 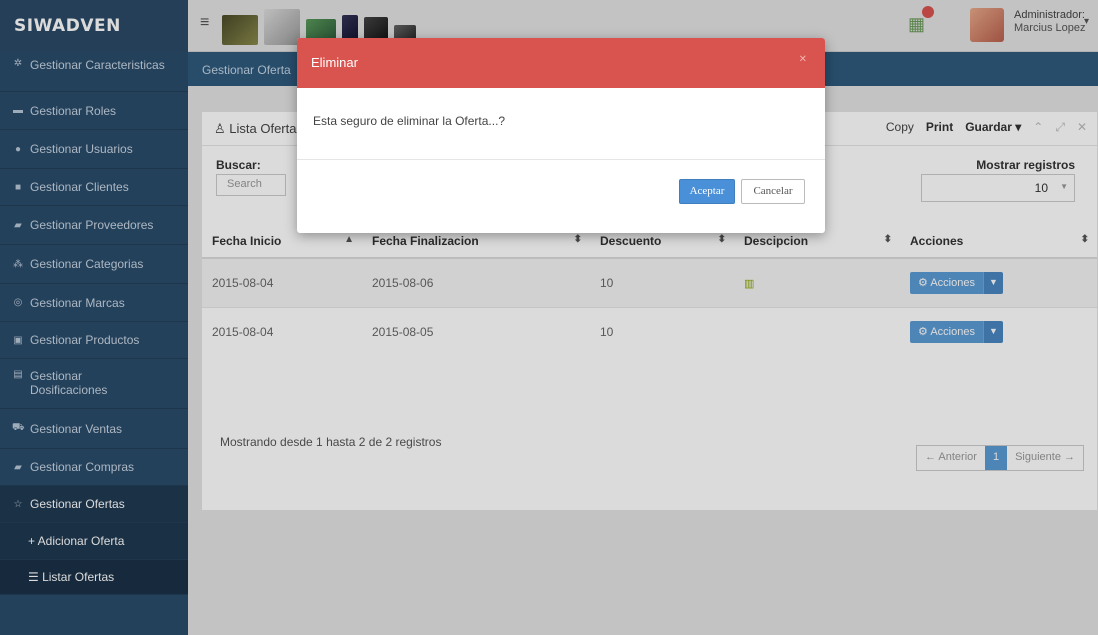 What do you see at coordinates (561, 196) in the screenshot?
I see `modal-footer: Aceptar Cancelar` at bounding box center [561, 196].